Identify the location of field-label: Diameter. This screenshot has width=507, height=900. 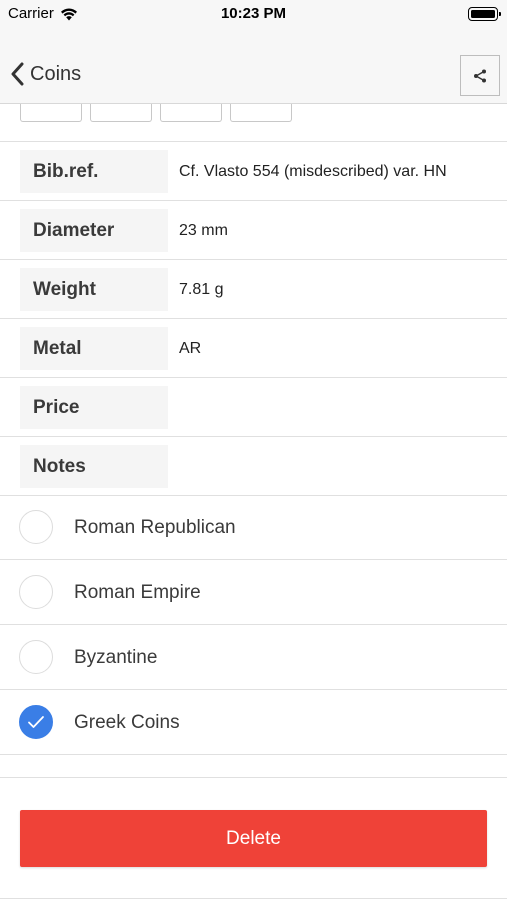
(94, 230).